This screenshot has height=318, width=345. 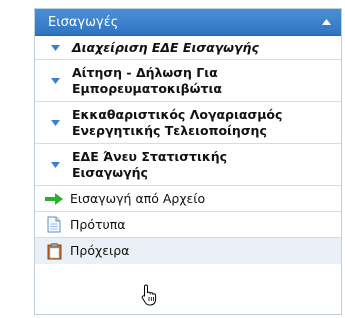 I want to click on menu-item-label: ΕΔΕ Άνευ Στατιστικής Εισαγωγής, so click(x=150, y=164).